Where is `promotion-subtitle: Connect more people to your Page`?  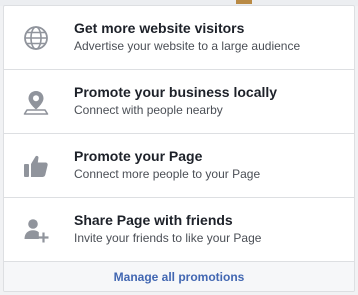
promotion-subtitle: Connect more people to your Page is located at coordinates (167, 174).